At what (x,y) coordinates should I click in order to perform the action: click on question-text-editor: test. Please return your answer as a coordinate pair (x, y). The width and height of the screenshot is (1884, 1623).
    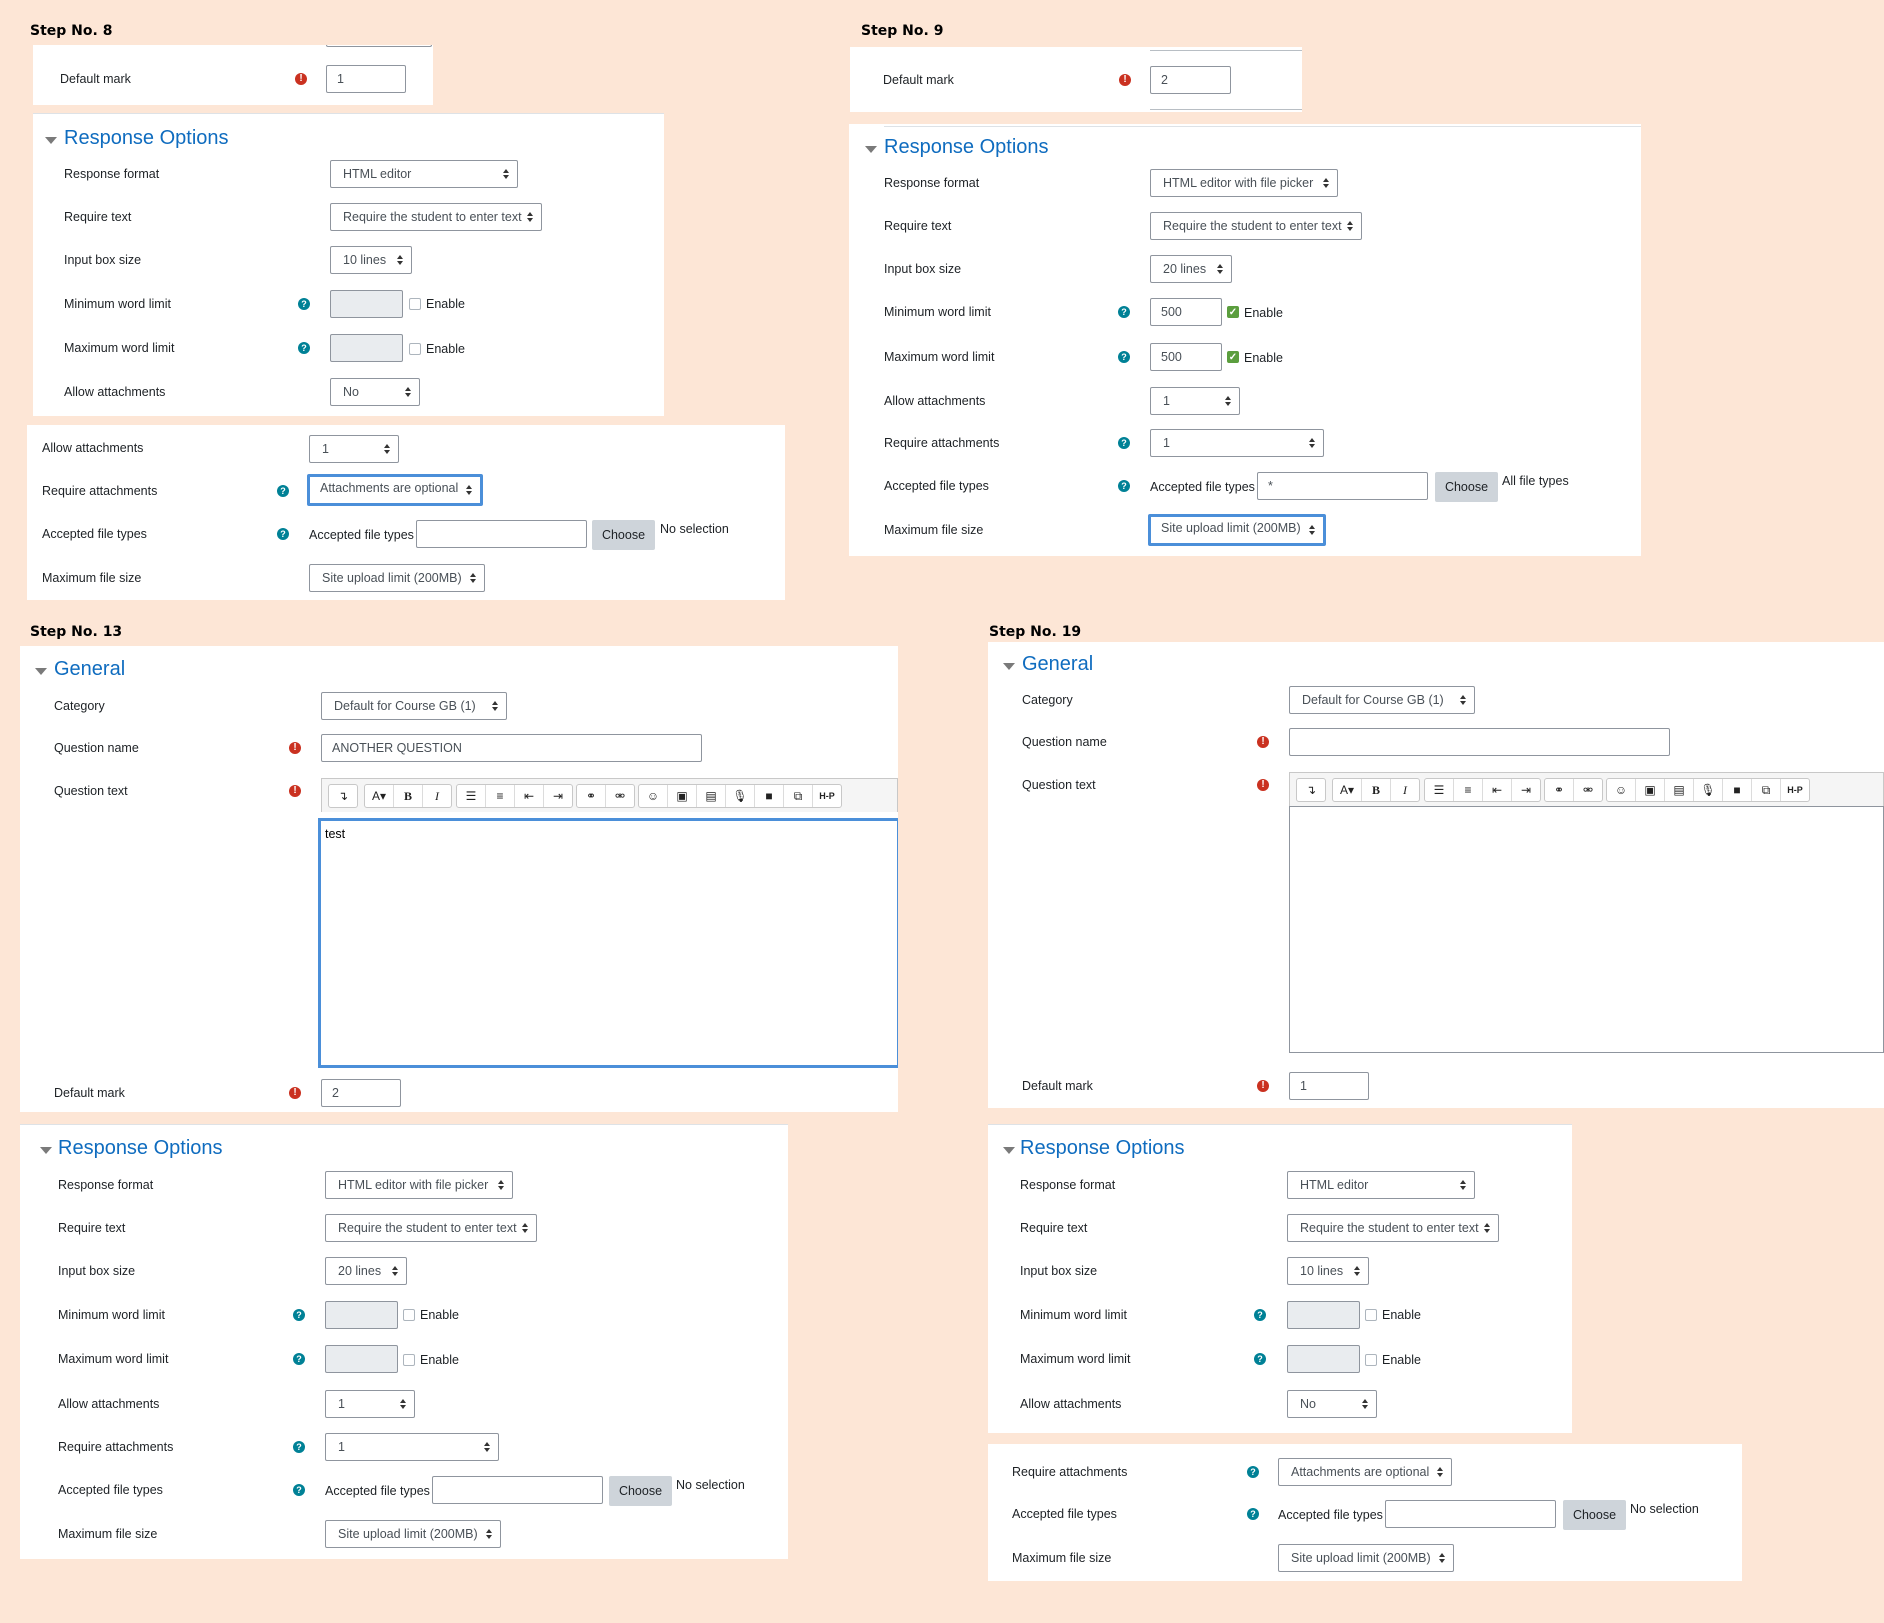
    Looking at the image, I should click on (608, 943).